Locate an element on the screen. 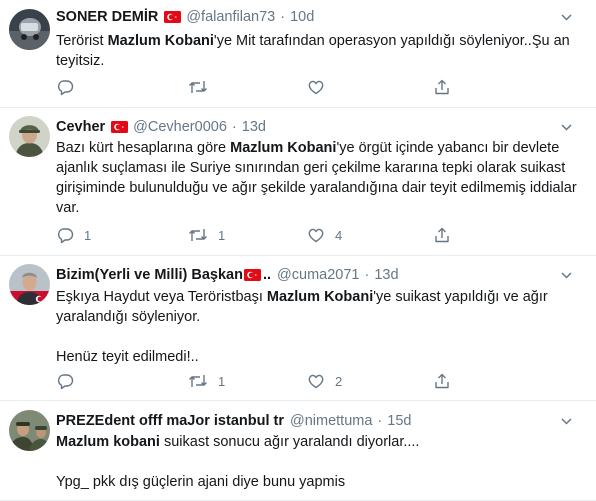 This screenshot has width=596, height=501. text-fragment: Eşkıya Haydut veya Teröristbaşı is located at coordinates (161, 297).